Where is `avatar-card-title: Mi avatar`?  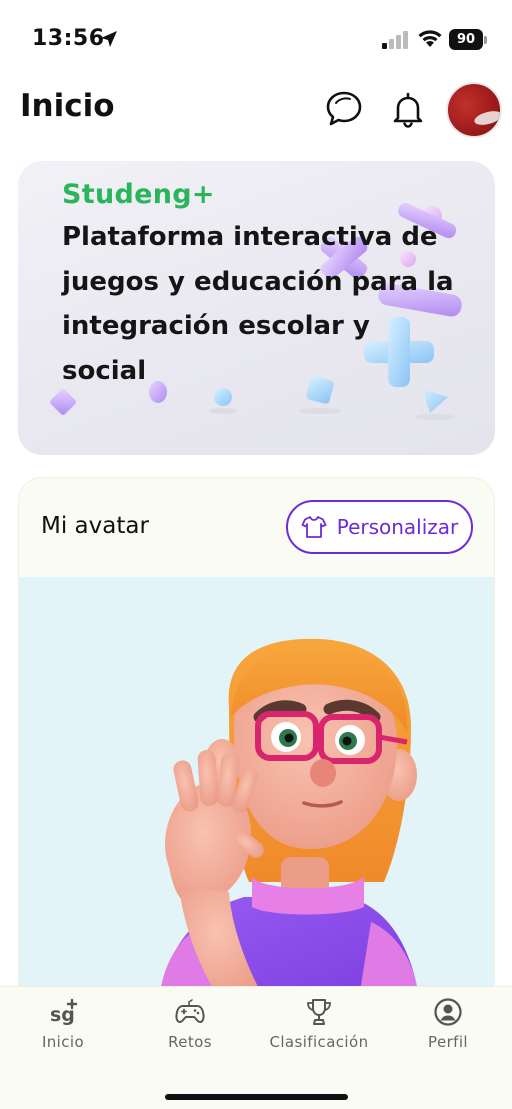
avatar-card-title: Mi avatar is located at coordinates (95, 526).